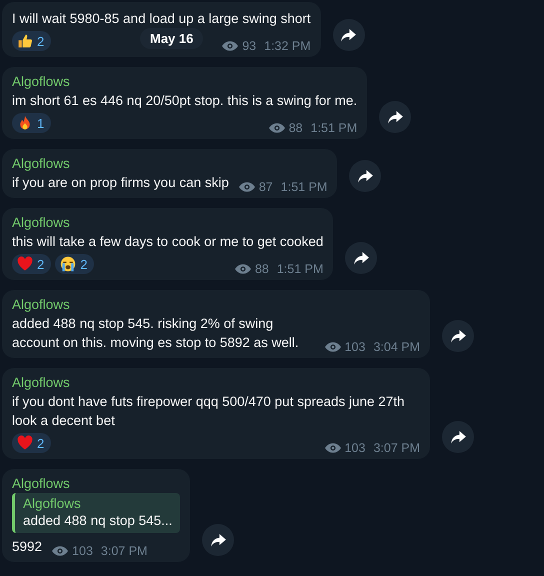  What do you see at coordinates (168, 242) in the screenshot?
I see `message-text: this will take a few days to cook or me to get cooked` at bounding box center [168, 242].